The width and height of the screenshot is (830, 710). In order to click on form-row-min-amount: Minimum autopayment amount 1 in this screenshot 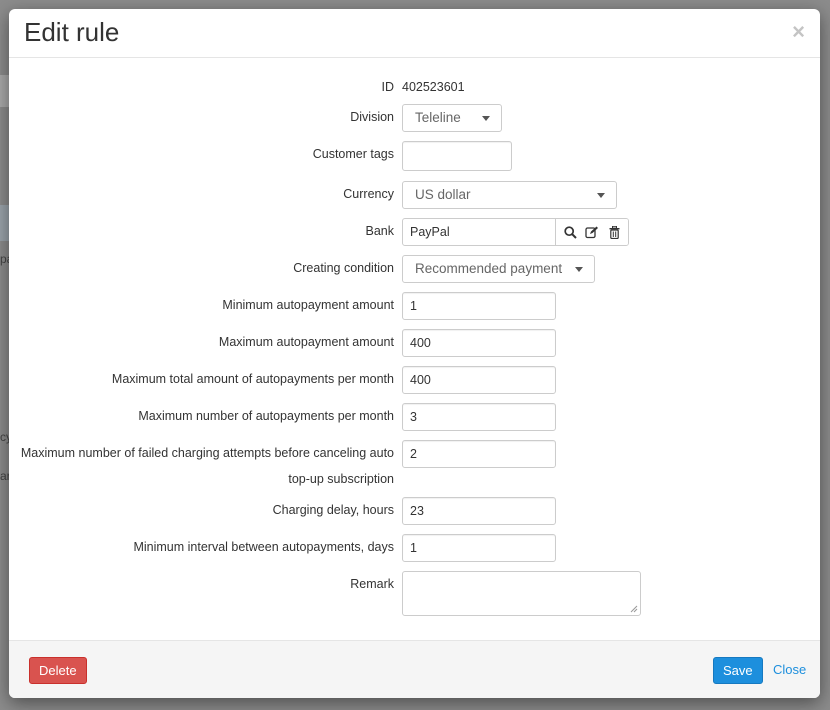, I will do `click(414, 306)`.